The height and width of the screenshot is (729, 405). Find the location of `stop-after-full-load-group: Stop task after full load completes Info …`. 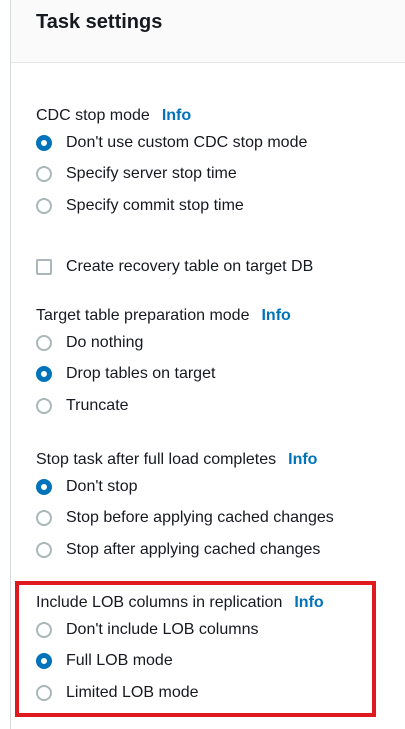

stop-after-full-load-group: Stop task after full load completes Info … is located at coordinates (185, 507).